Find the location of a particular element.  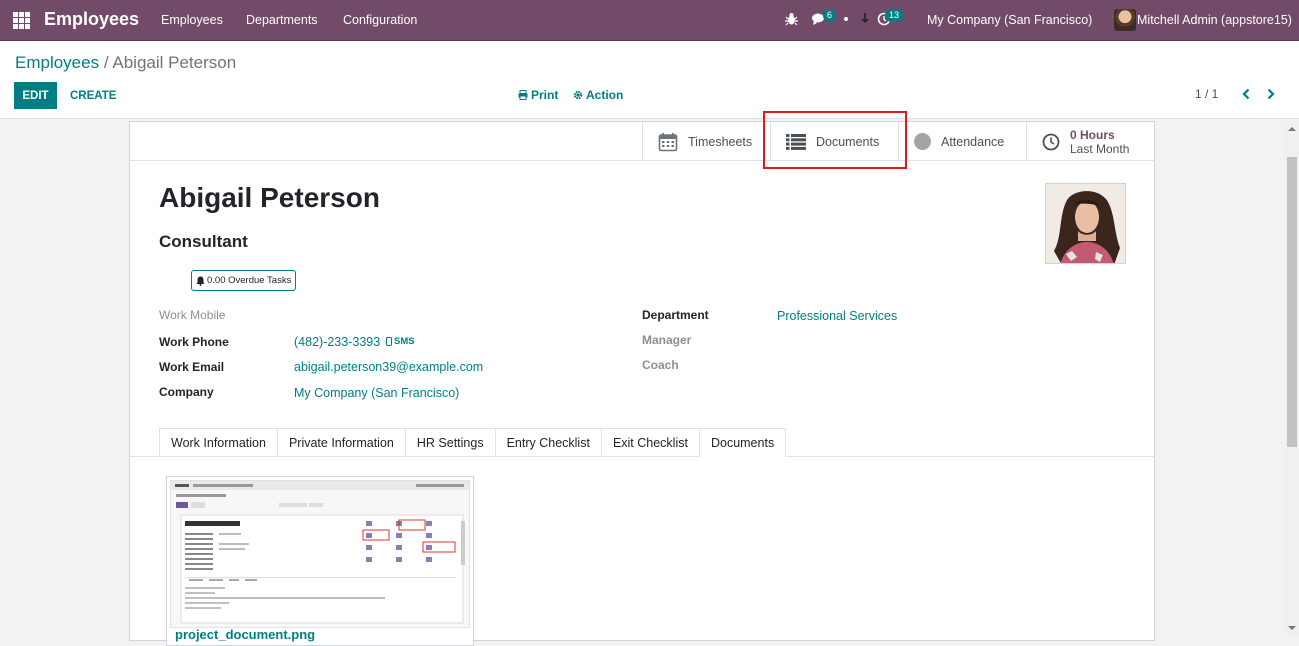

breadcrumb-parent: Employees is located at coordinates (57, 62).